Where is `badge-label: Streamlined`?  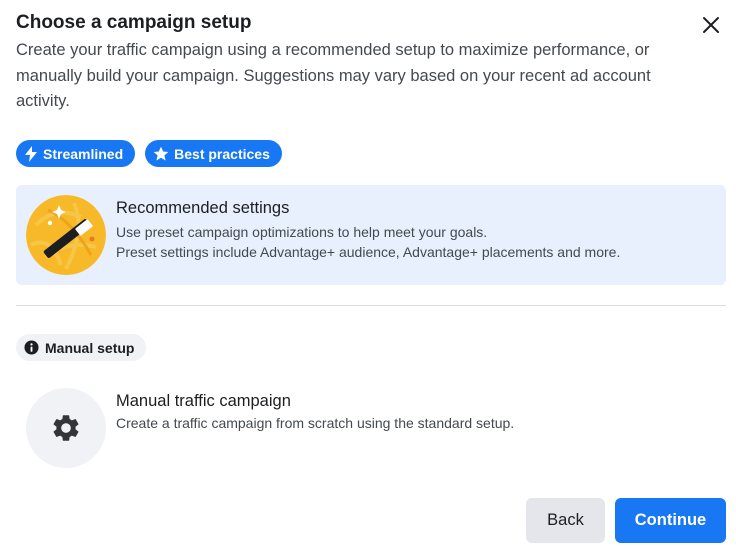
badge-label: Streamlined is located at coordinates (83, 153).